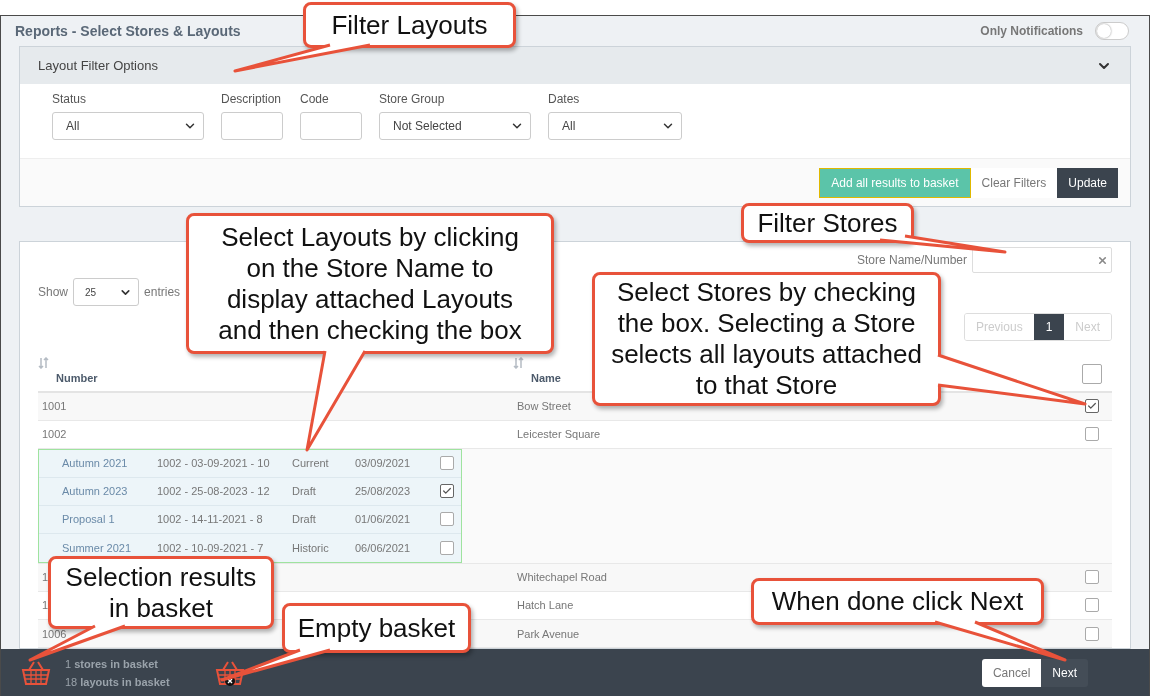 The image size is (1150, 697). Describe the element at coordinates (53, 292) in the screenshot. I see `show-label: Show` at that location.